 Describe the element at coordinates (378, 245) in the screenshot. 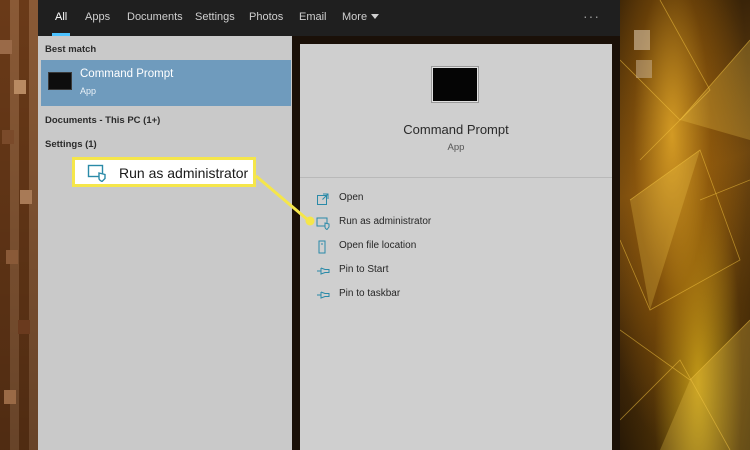

I see `action-open-file-location-label: Open file location` at that location.